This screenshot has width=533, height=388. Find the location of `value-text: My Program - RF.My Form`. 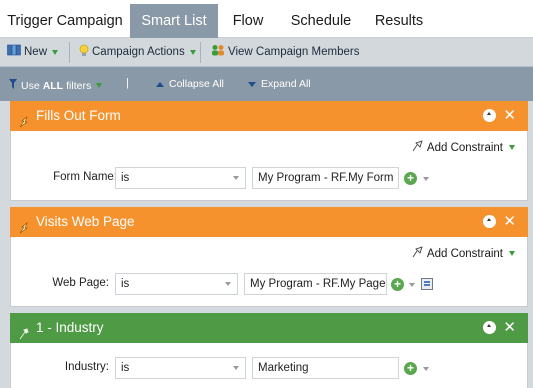

value-text: My Program - RF.My Form is located at coordinates (326, 178).